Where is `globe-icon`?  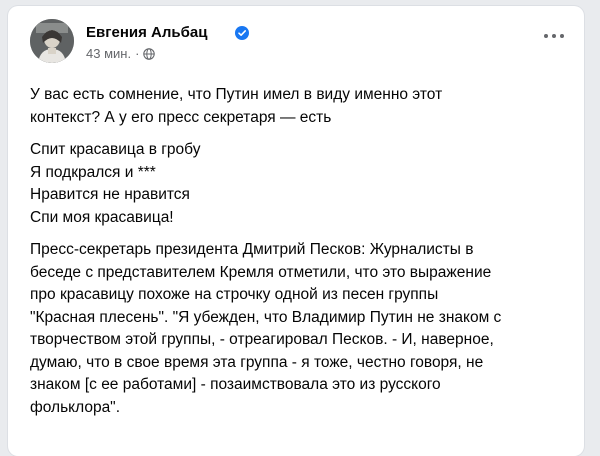 globe-icon is located at coordinates (149, 54).